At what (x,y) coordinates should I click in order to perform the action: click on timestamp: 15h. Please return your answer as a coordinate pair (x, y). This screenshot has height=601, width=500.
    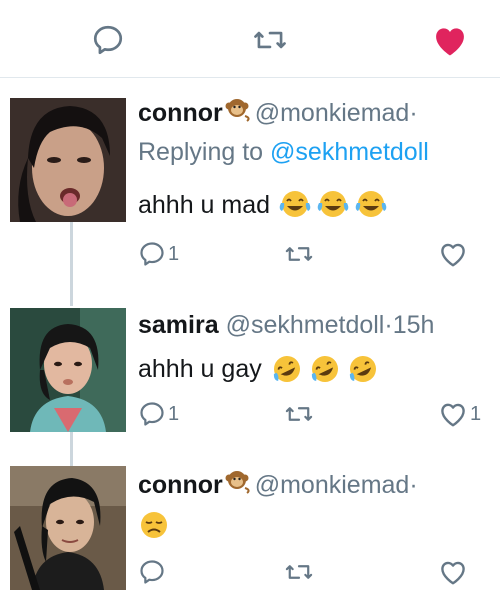
    Looking at the image, I should click on (414, 325).